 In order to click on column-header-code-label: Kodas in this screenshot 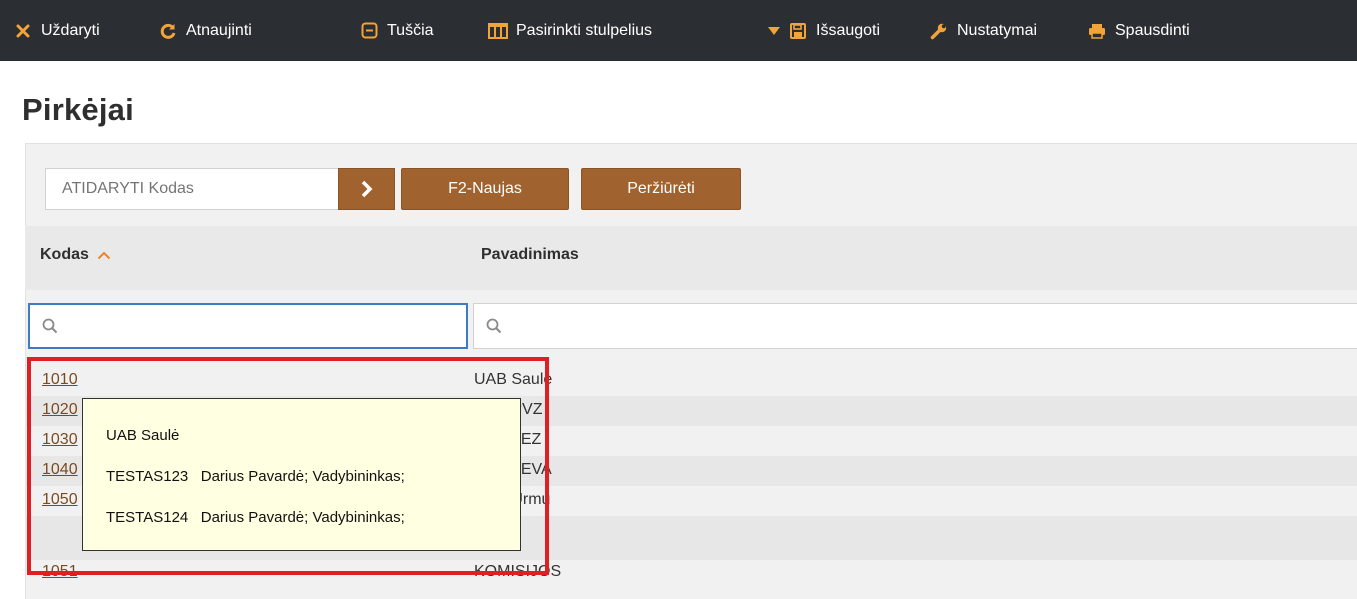, I will do `click(64, 254)`.